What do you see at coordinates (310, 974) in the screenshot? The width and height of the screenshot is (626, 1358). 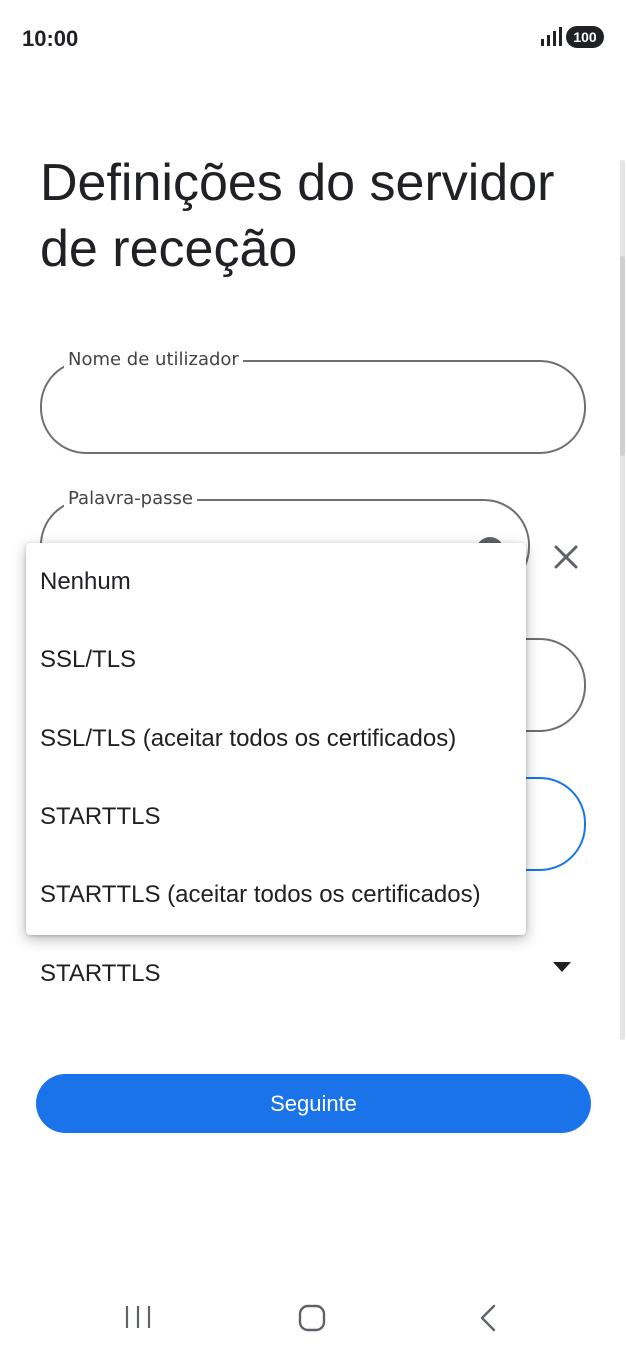 I see `security-type-select: STARTTLS` at bounding box center [310, 974].